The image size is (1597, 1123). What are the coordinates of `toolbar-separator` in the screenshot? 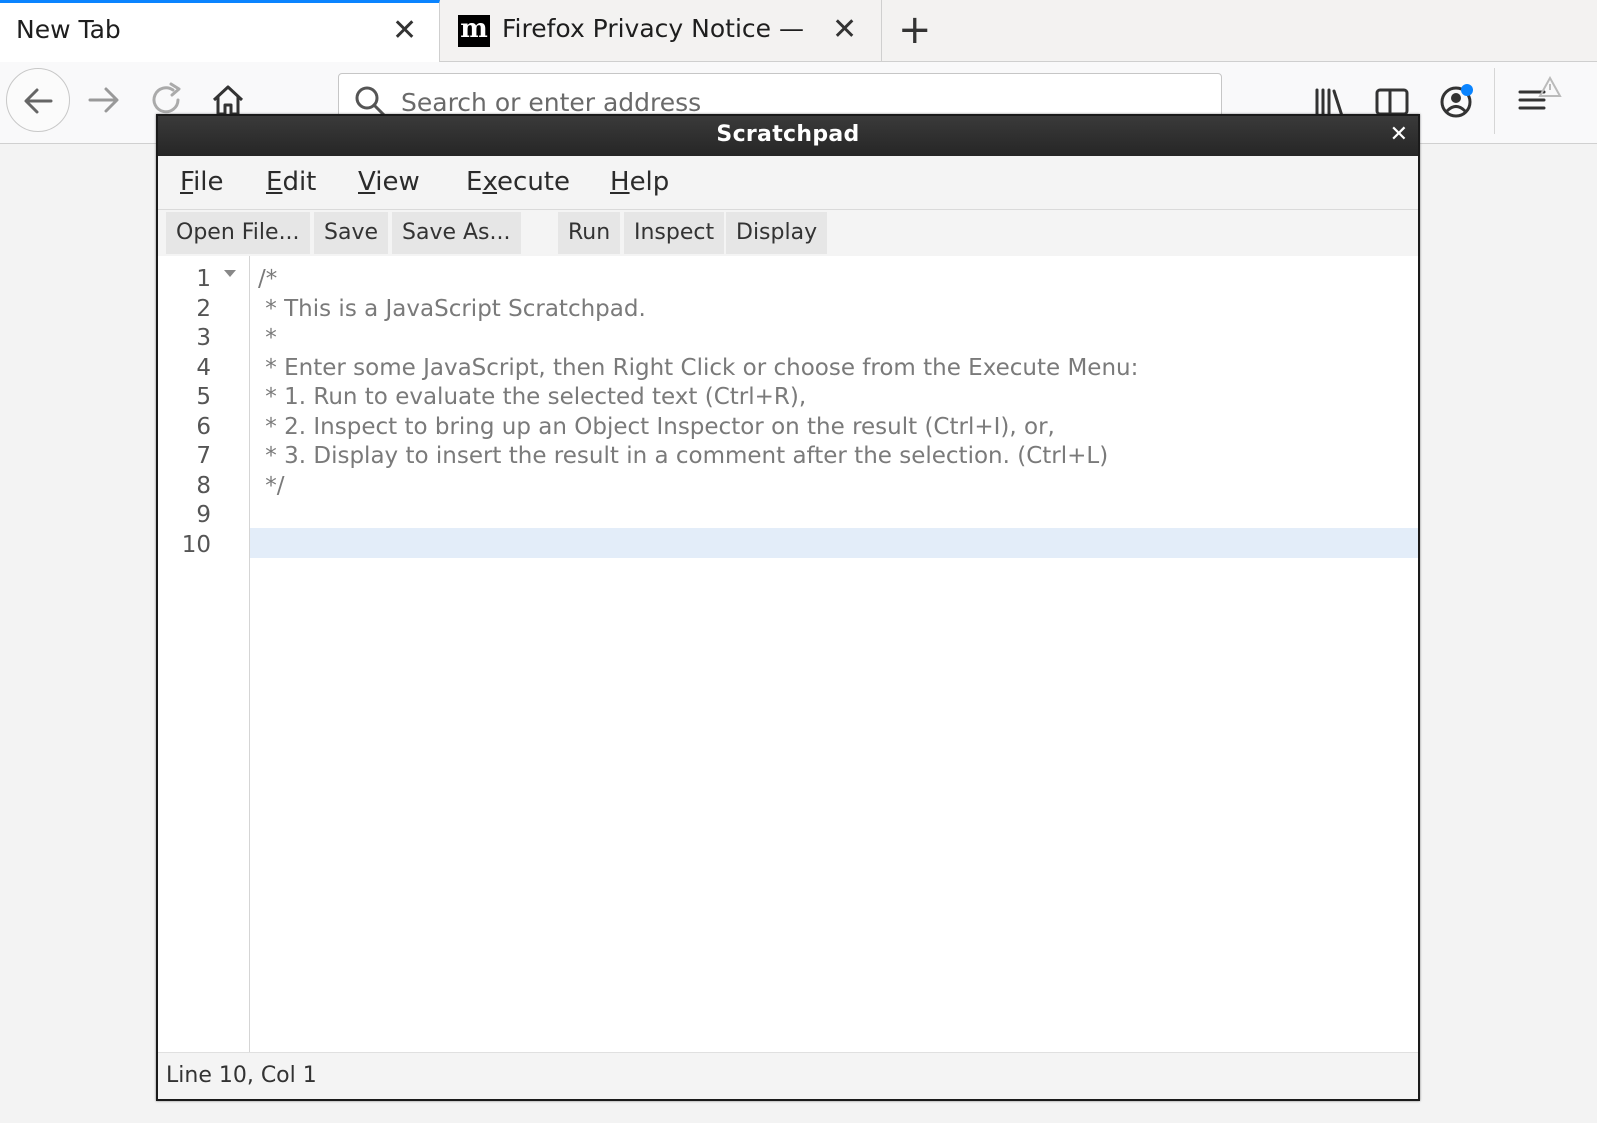 It's located at (1494, 101).